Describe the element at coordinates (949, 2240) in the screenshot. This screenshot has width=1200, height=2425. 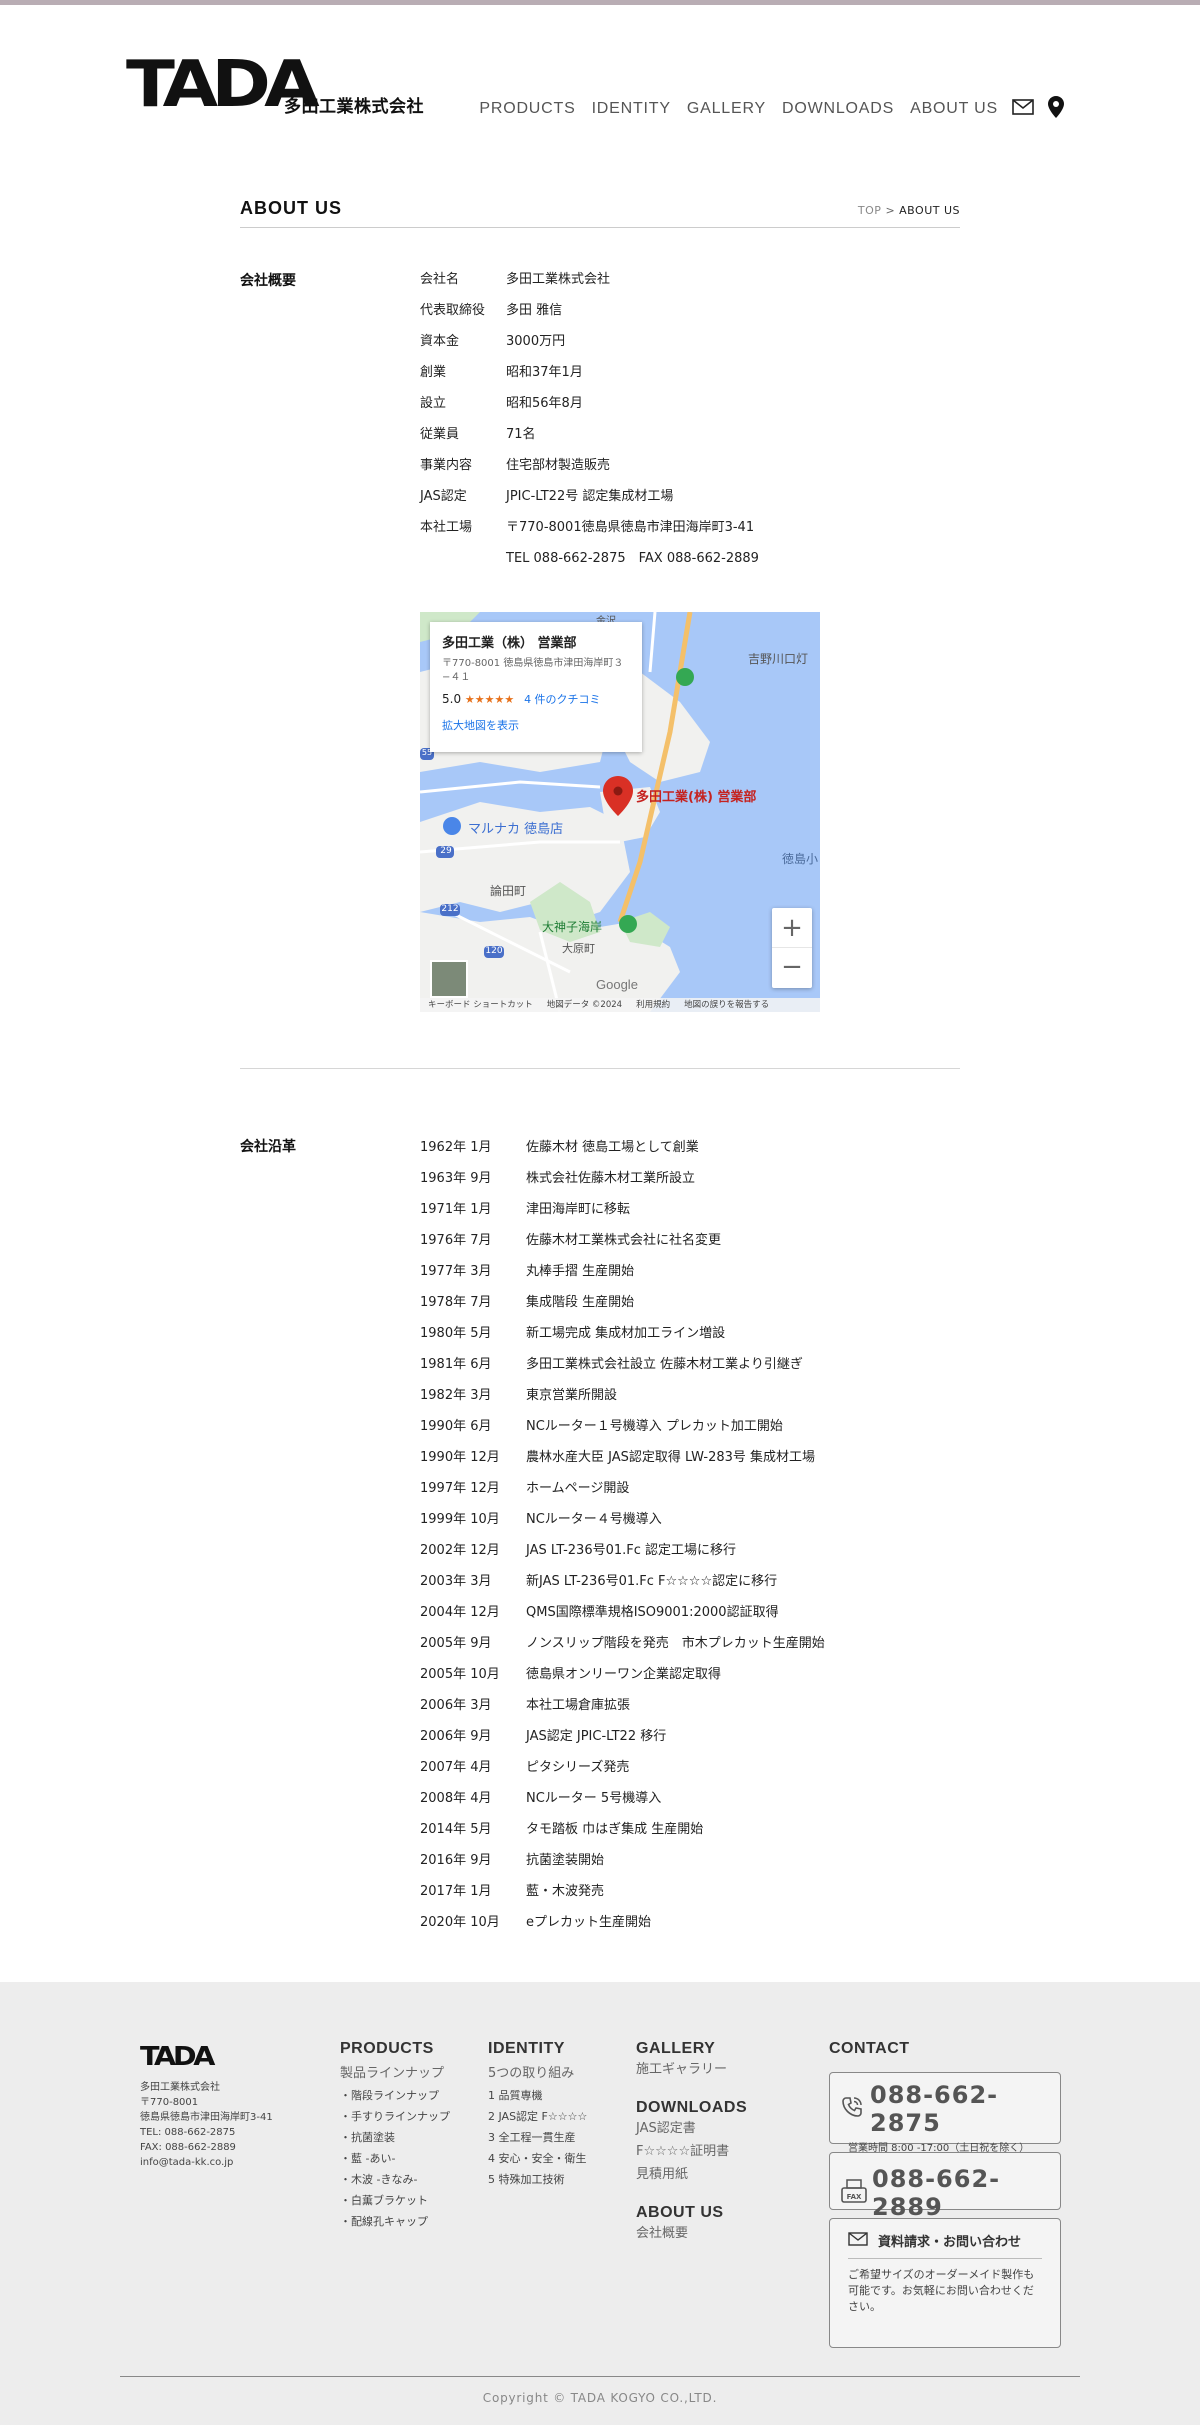
I see `footer-inquiry-label: 資料請求・お問い合わせ` at that location.